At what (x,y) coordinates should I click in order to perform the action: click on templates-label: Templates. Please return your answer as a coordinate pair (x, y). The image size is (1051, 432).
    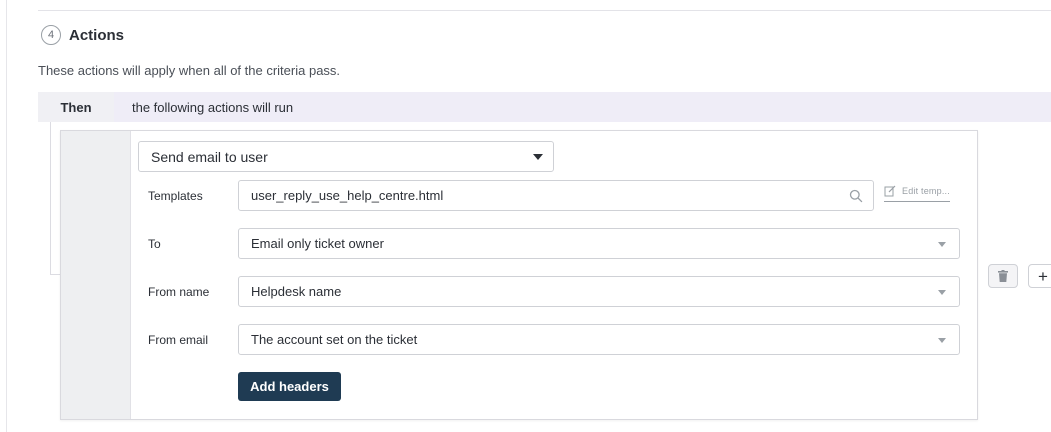
    Looking at the image, I should click on (175, 196).